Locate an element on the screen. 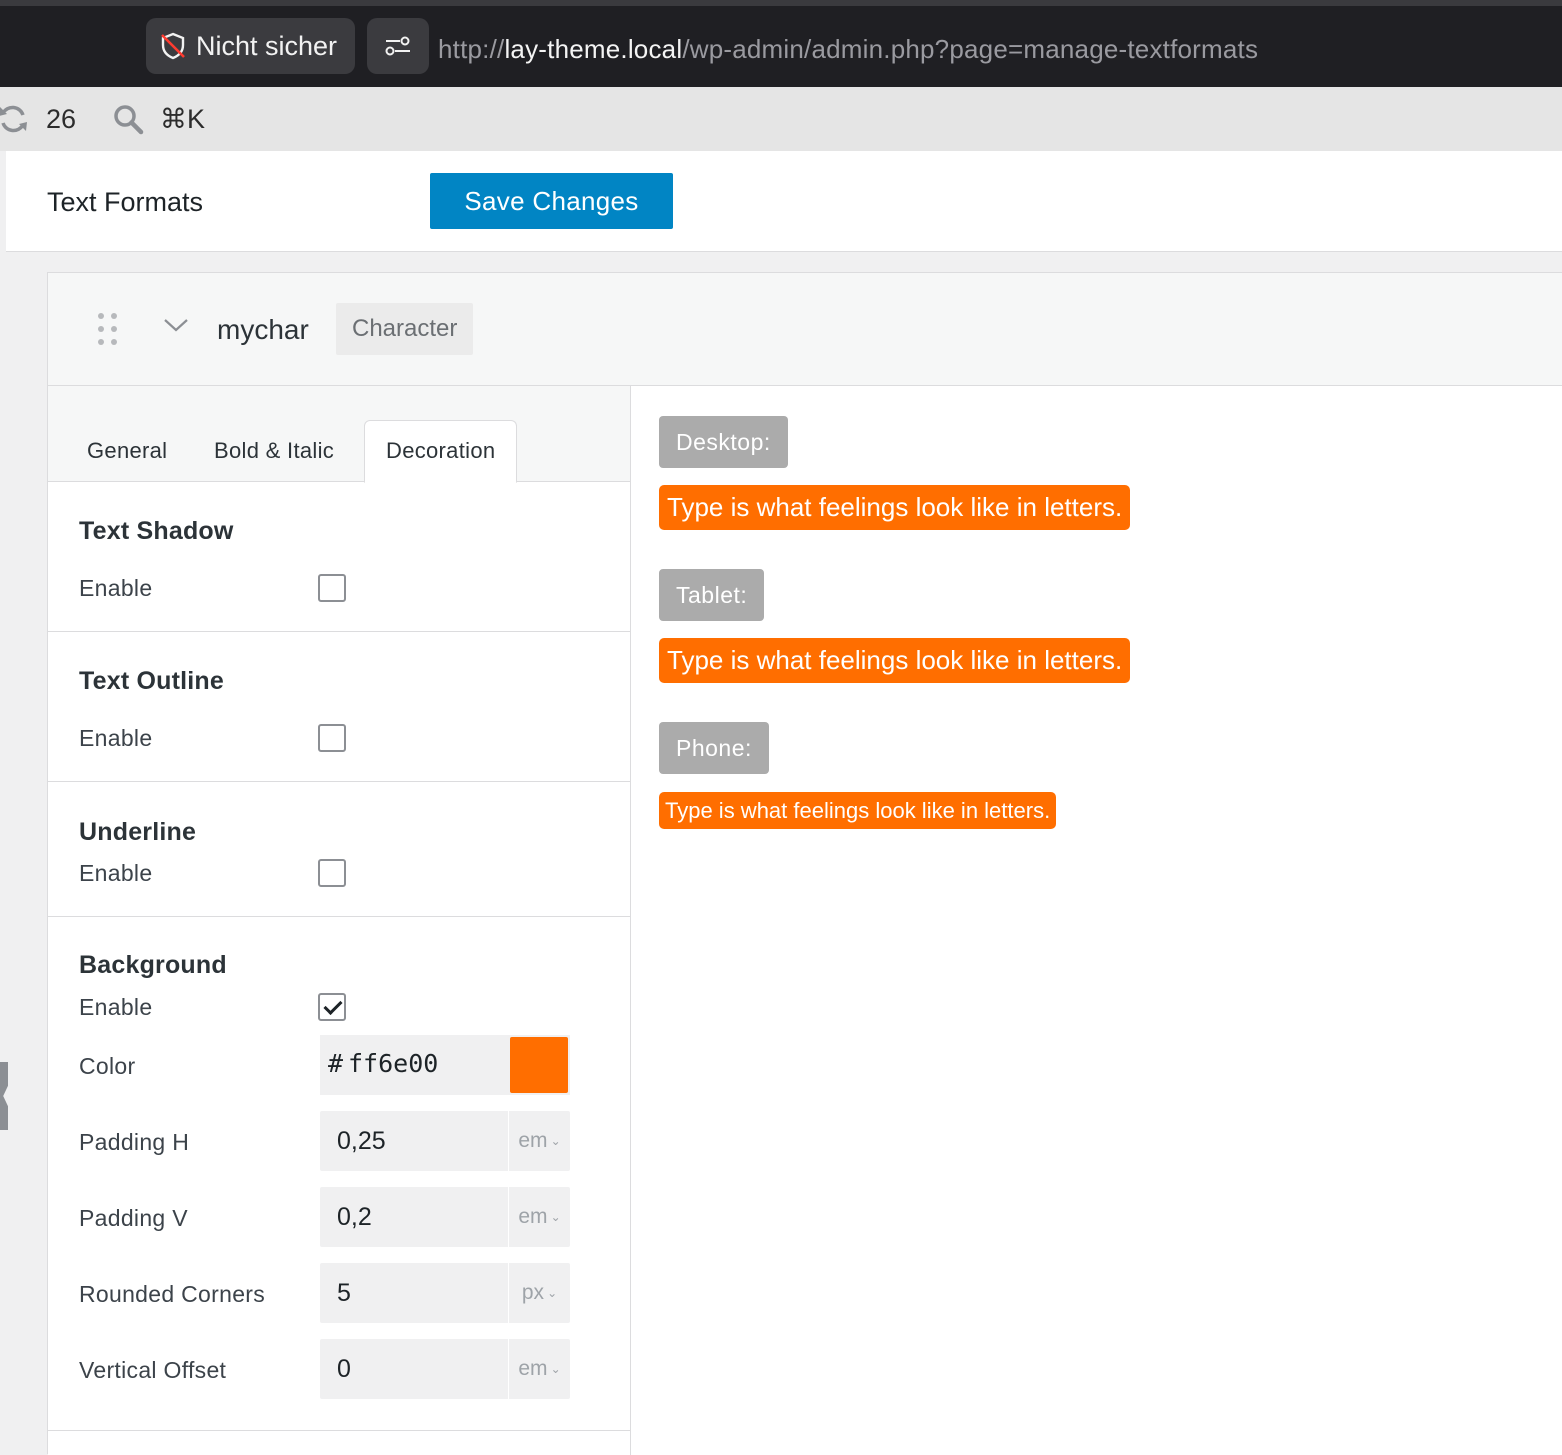 Image resolution: width=1562 pixels, height=1455 pixels. background-enable-checkbox is located at coordinates (332, 1007).